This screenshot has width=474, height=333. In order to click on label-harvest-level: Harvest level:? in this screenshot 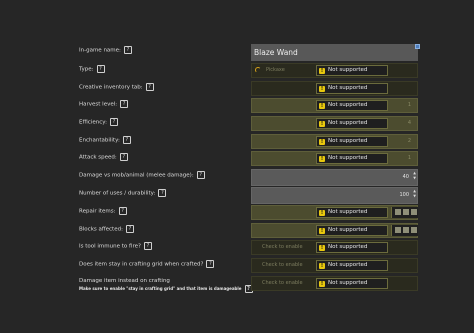, I will do `click(104, 104)`.